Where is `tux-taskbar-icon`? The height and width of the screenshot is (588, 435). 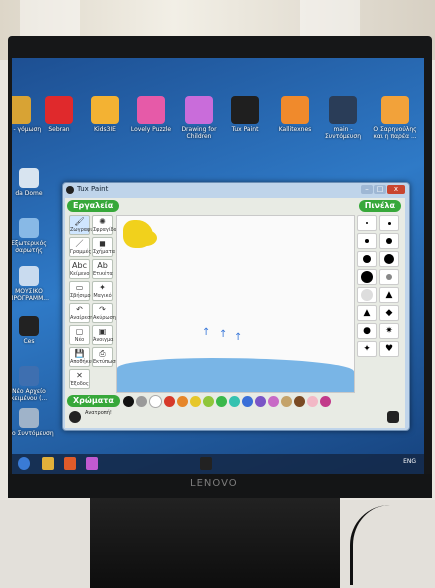
tux-taskbar-icon is located at coordinates (206, 463).